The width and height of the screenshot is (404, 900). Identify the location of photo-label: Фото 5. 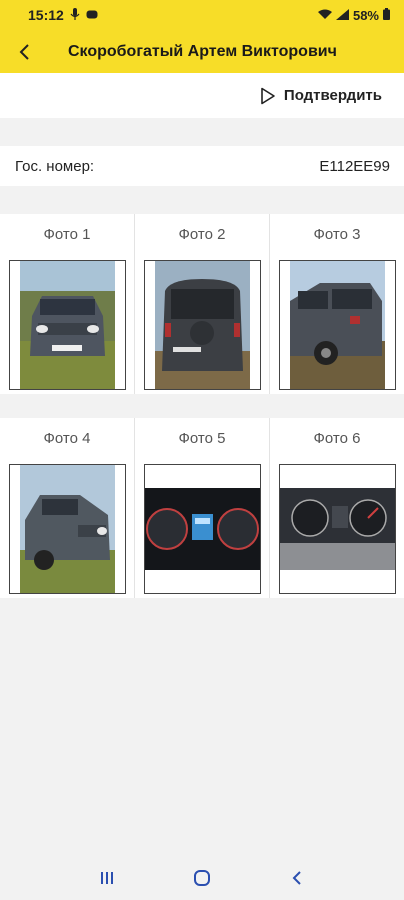
(202, 438).